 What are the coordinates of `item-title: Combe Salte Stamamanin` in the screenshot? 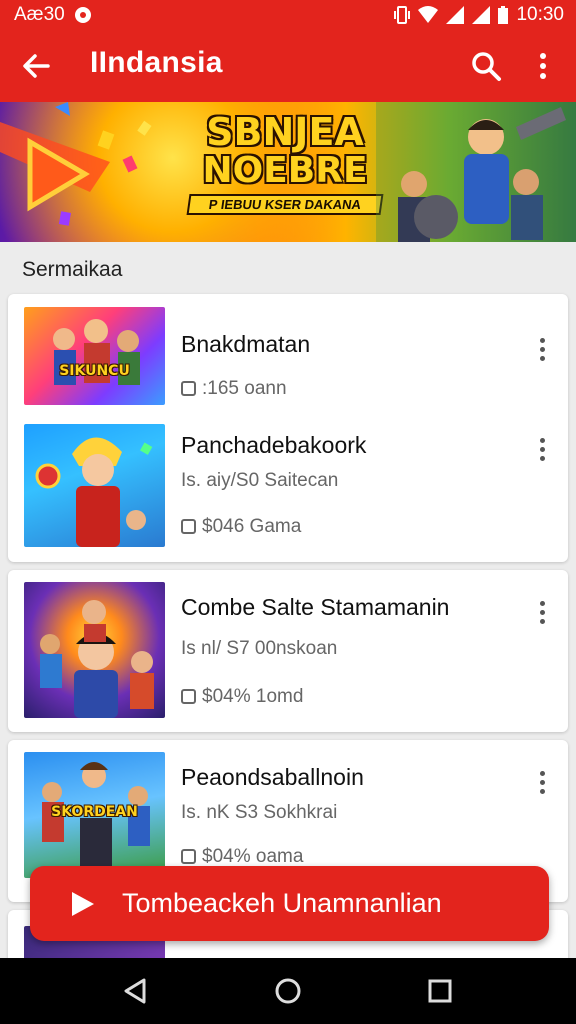 It's located at (315, 607).